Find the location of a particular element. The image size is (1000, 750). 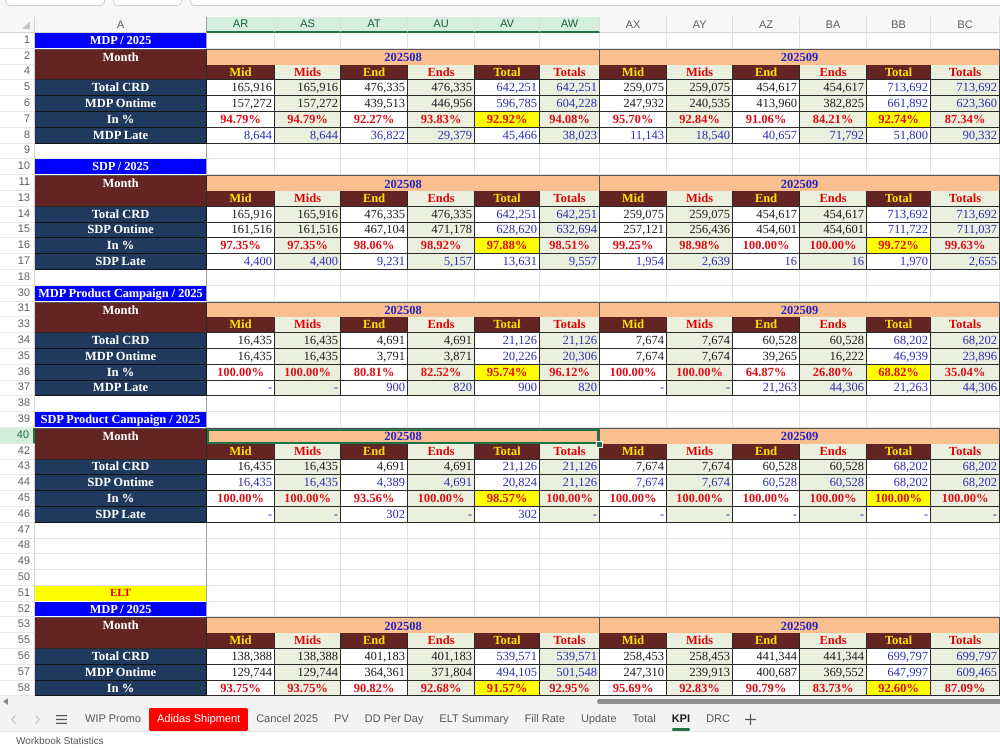

row-header: 52 is located at coordinates (17, 610).